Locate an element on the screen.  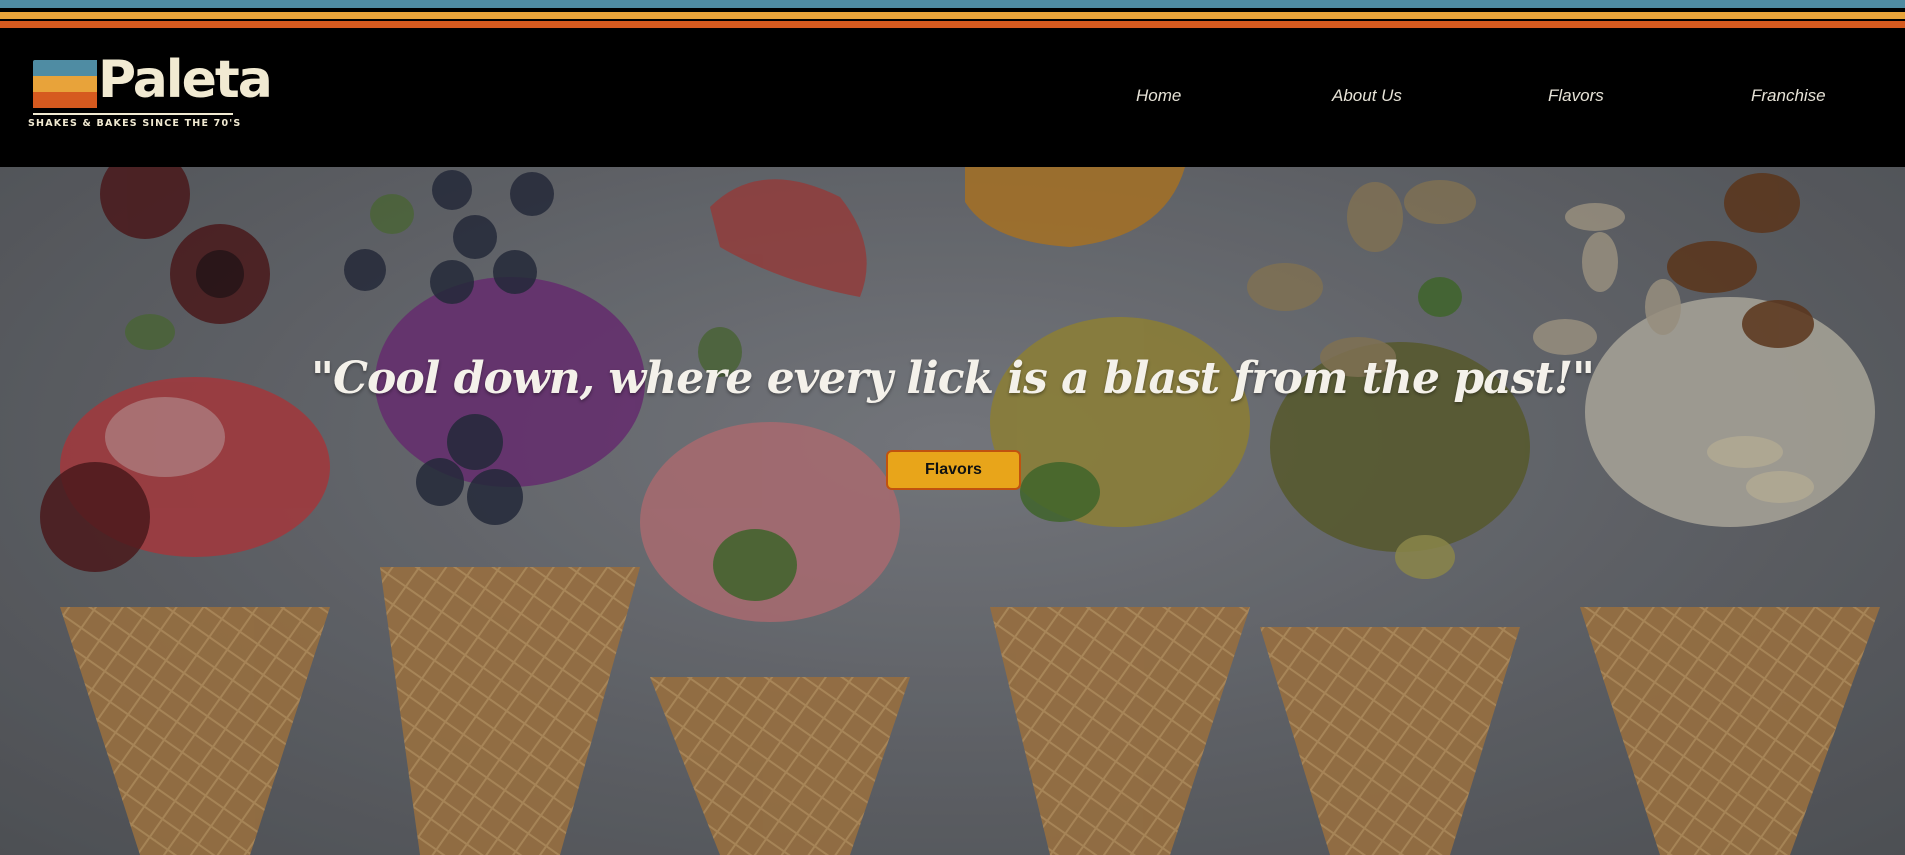
paleta-logo: Paleta SHAKES & BAKES SINCE THE 70'S is located at coordinates (150, 94).